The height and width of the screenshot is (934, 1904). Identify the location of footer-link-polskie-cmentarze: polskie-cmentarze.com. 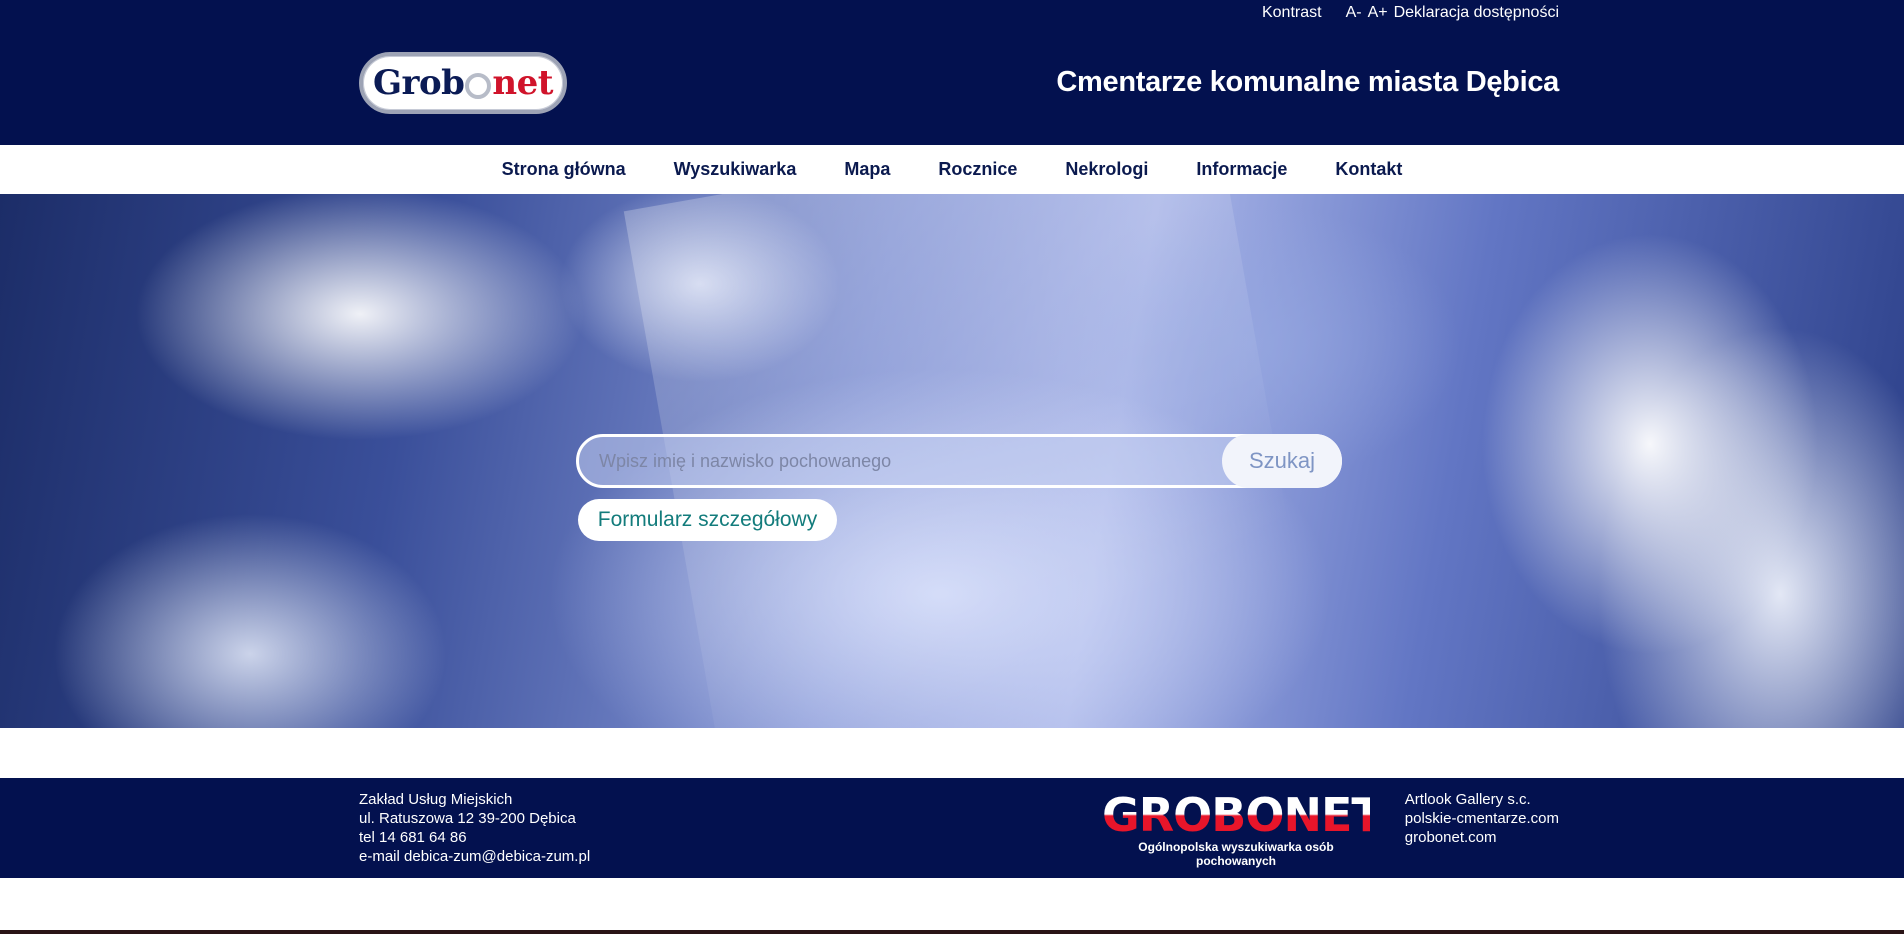
(1482, 818).